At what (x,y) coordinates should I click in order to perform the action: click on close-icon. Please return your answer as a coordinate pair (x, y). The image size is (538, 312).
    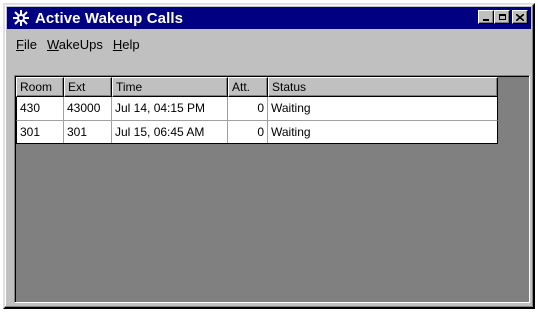
    Looking at the image, I should click on (520, 17).